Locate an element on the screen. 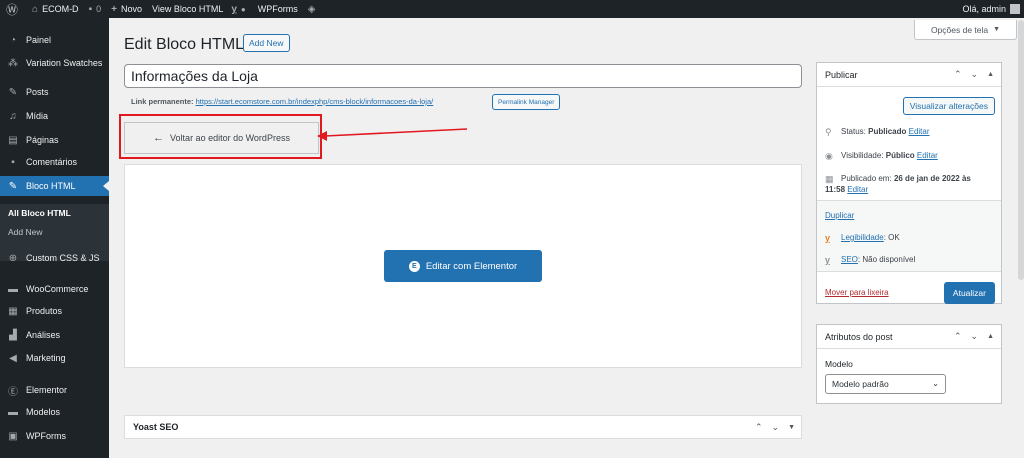  plus-icon: + is located at coordinates (114, 9).